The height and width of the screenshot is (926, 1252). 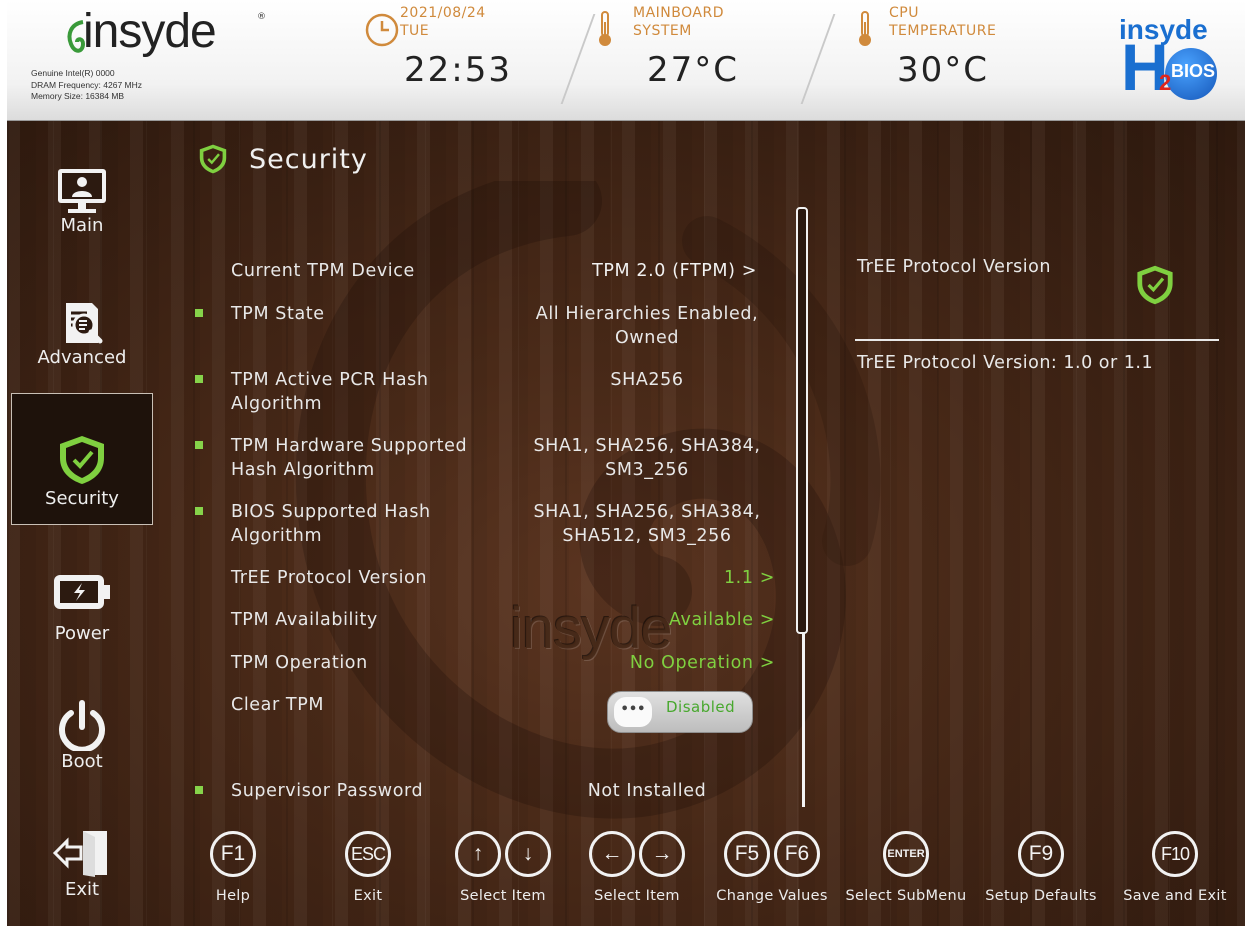 I want to click on thermometer-icon, so click(x=605, y=28).